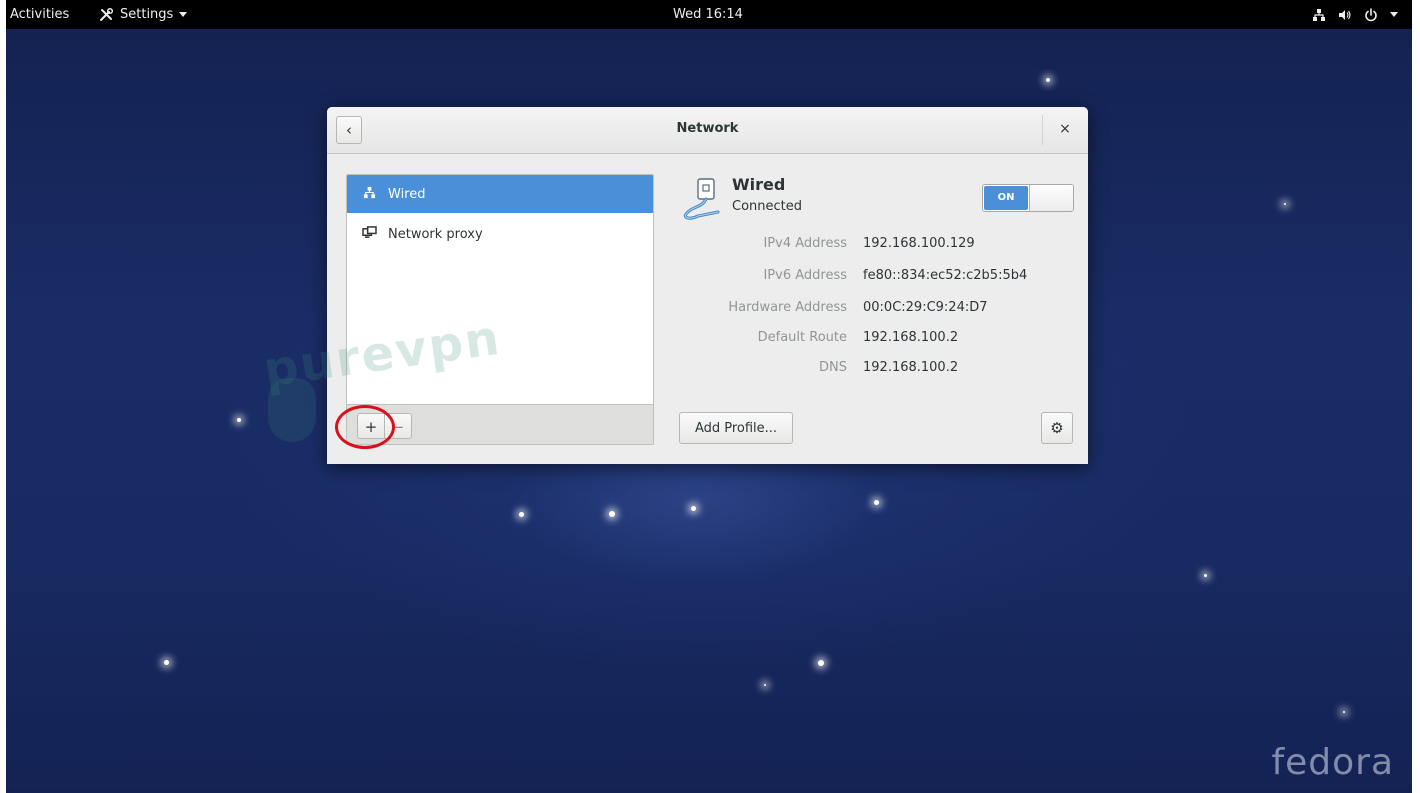 This screenshot has width=1420, height=793. I want to click on network-proxy-icon, so click(369, 234).